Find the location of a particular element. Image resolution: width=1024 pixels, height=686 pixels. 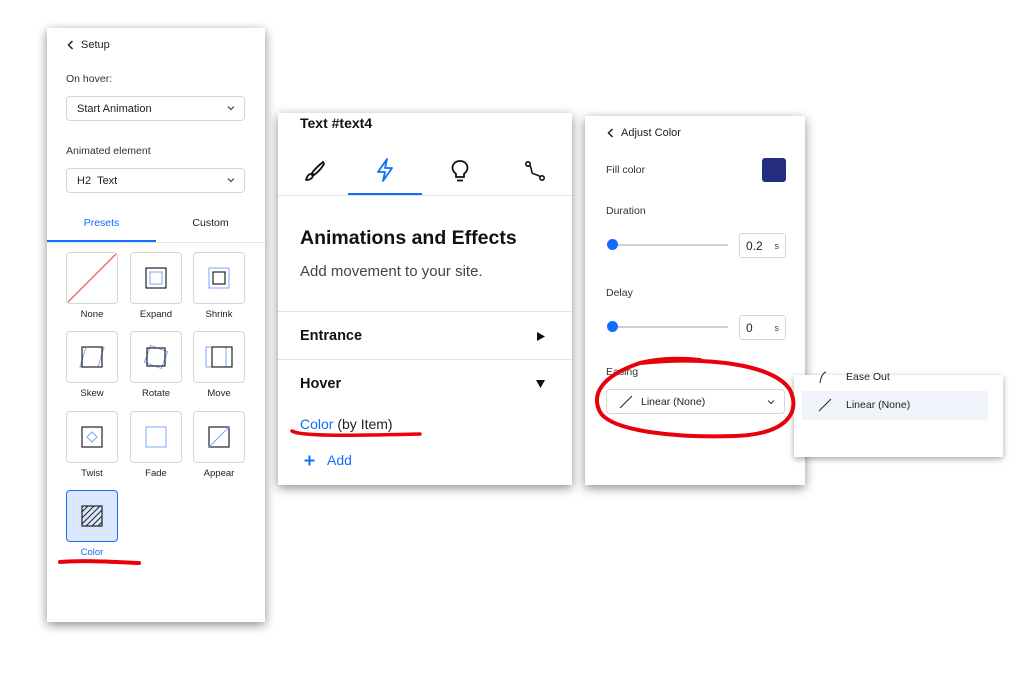

preset-twist: Twist is located at coordinates (92, 445).